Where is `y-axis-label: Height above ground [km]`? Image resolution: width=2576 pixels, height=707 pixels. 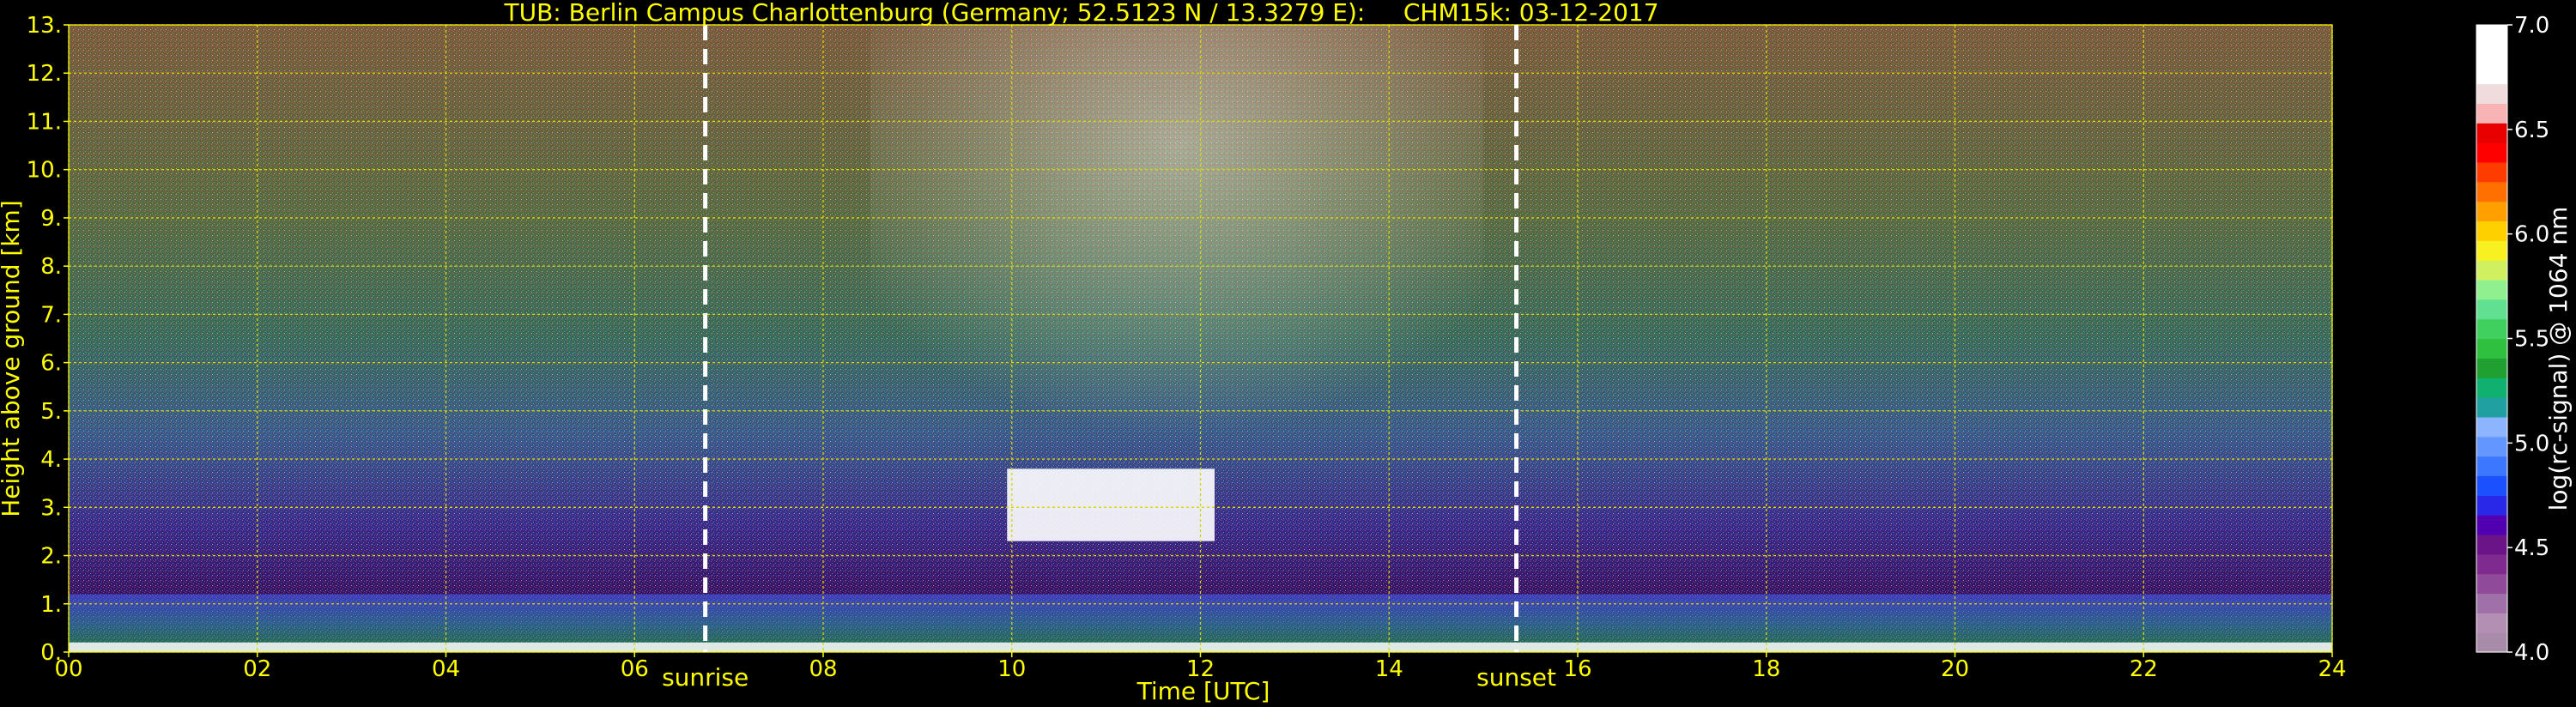 y-axis-label: Height above ground [km] is located at coordinates (12, 359).